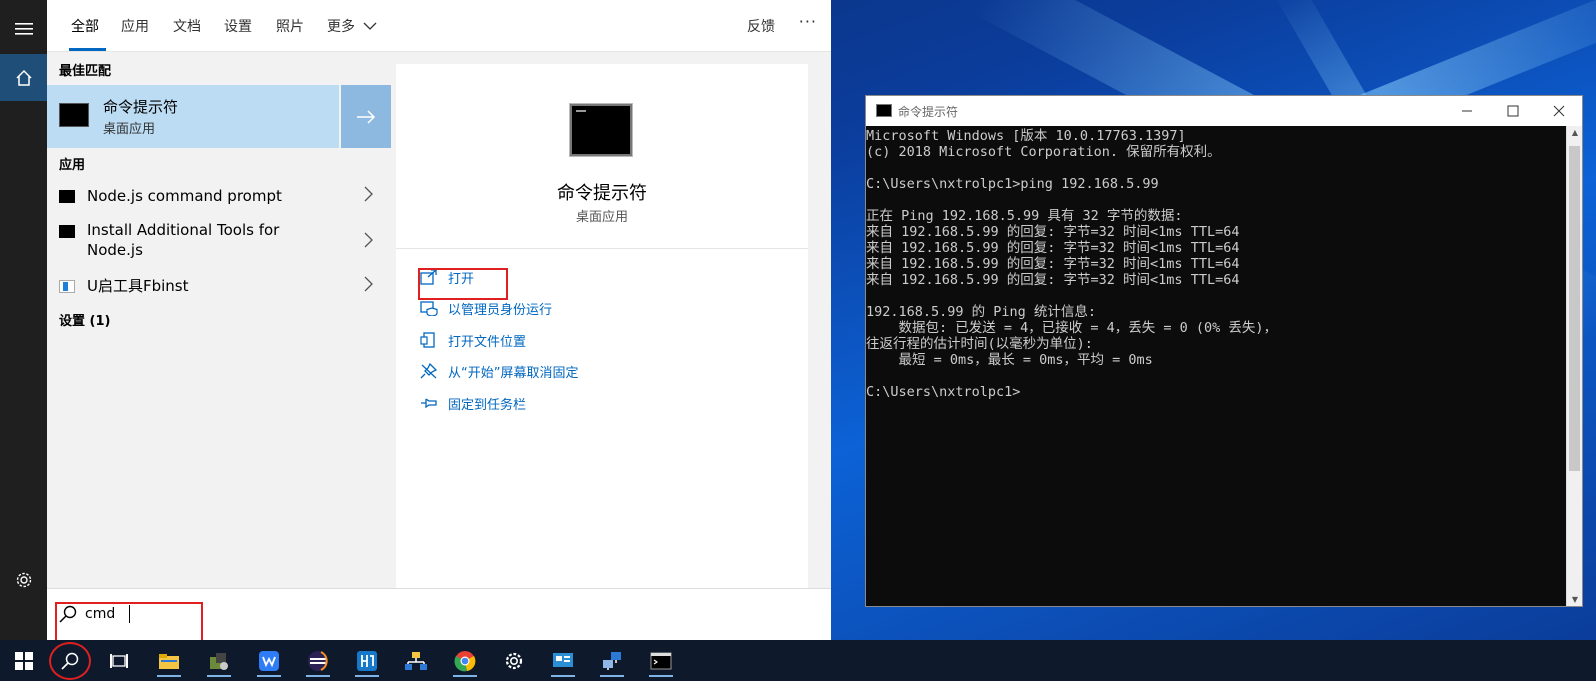 This screenshot has width=1596, height=681. I want to click on console-line: C:\Users\nxtrolpc1>ping 192.168.5.99, so click(1012, 184).